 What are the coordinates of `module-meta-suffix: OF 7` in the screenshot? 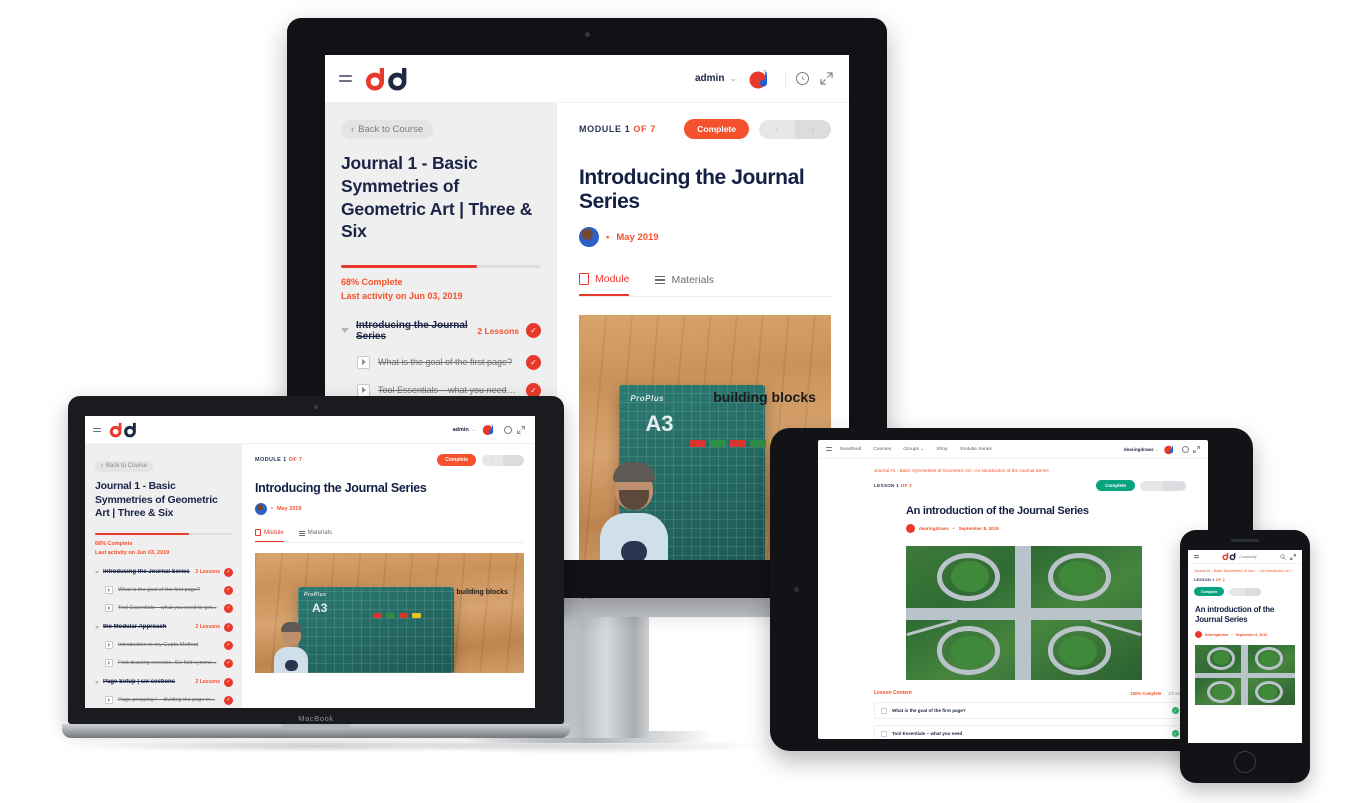 It's located at (295, 460).